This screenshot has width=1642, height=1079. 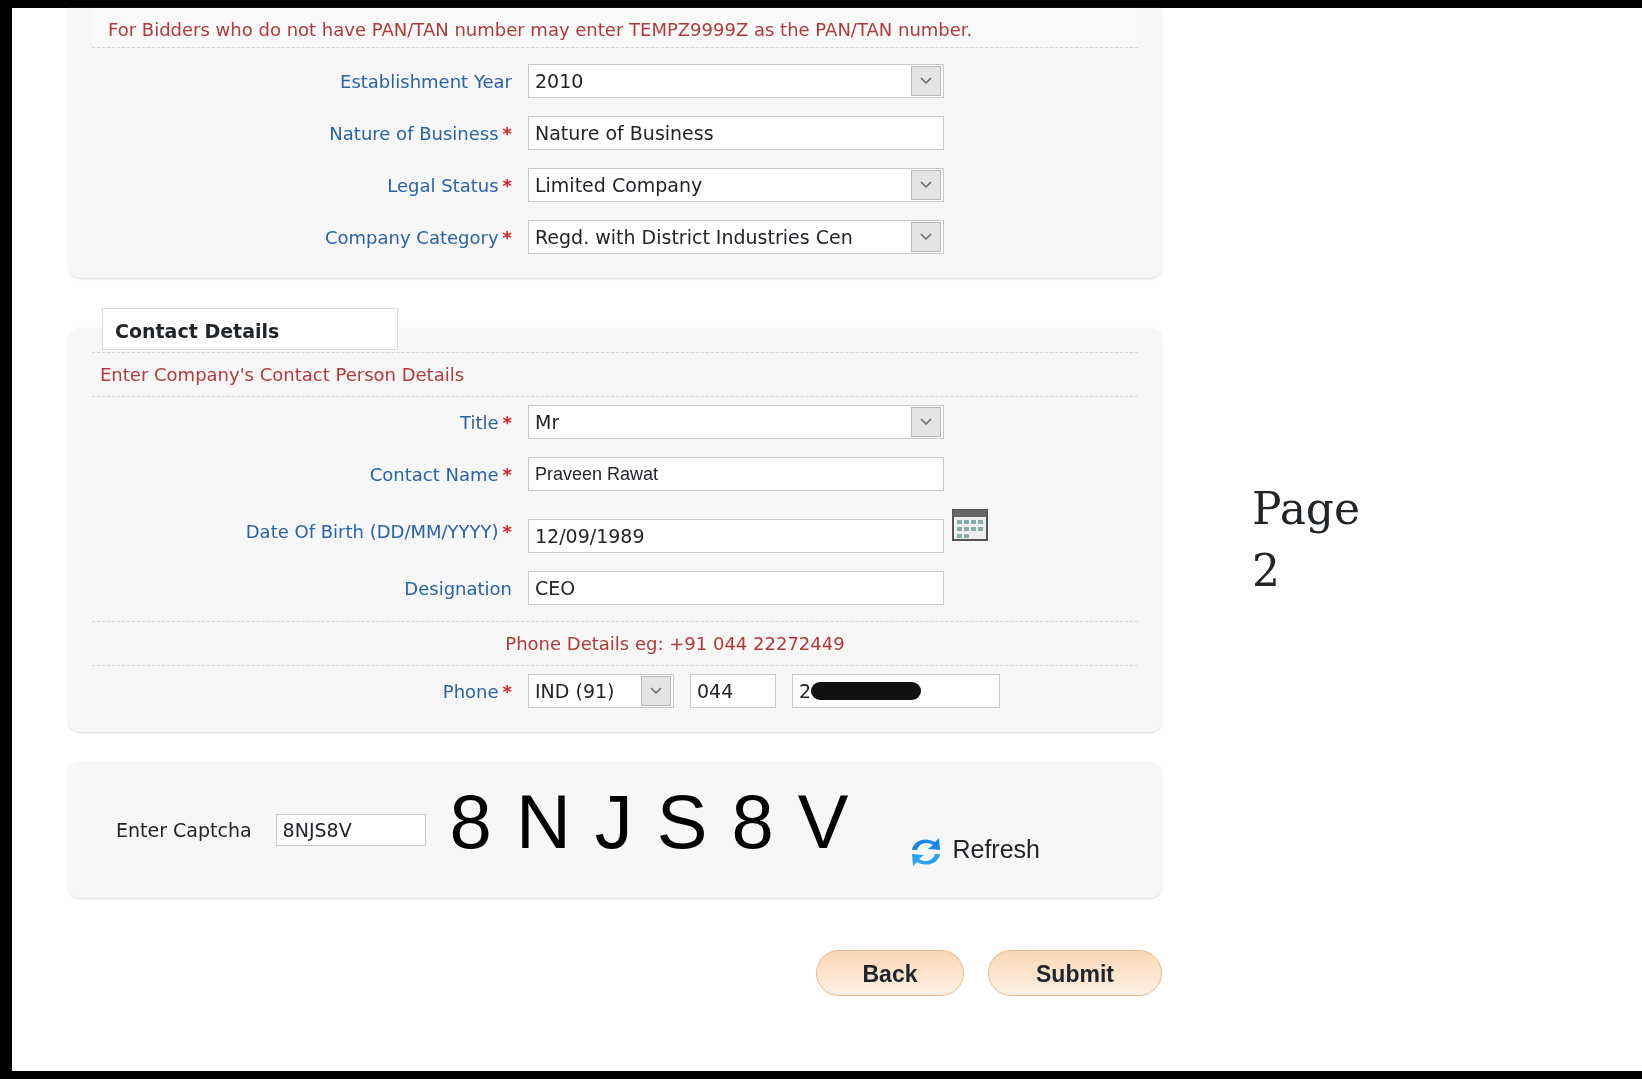 I want to click on input-field: 044, so click(x=733, y=691).